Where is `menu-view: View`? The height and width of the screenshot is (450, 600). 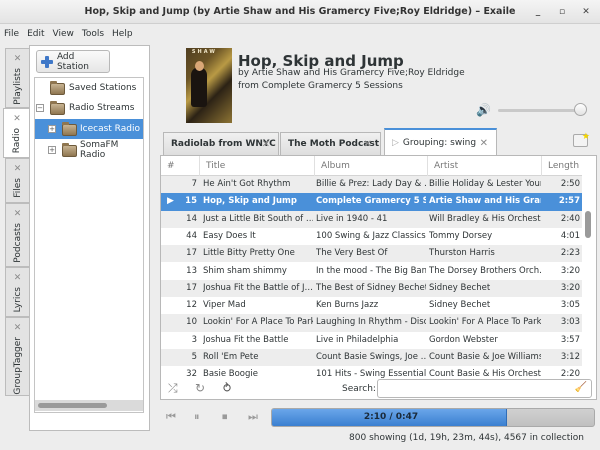 menu-view: View is located at coordinates (63, 34).